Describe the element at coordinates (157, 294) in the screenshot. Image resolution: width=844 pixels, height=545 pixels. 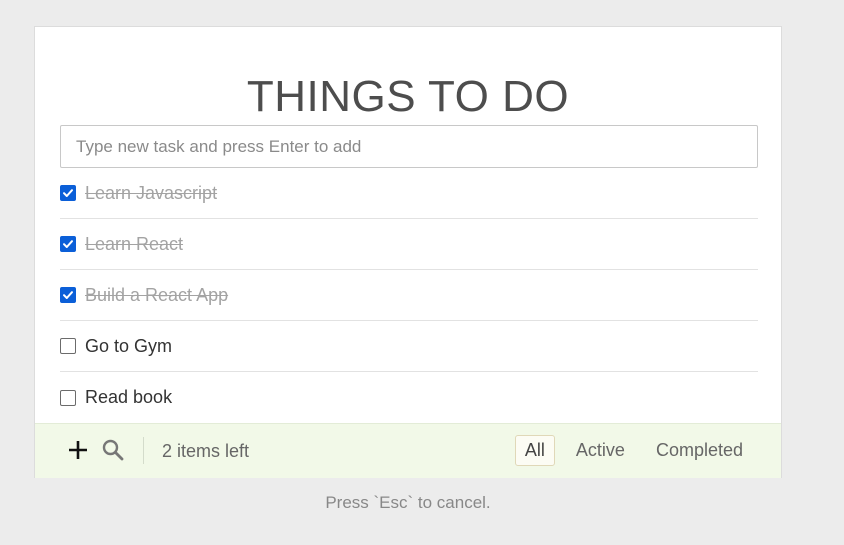
I see `todo-label: Build a React App` at that location.